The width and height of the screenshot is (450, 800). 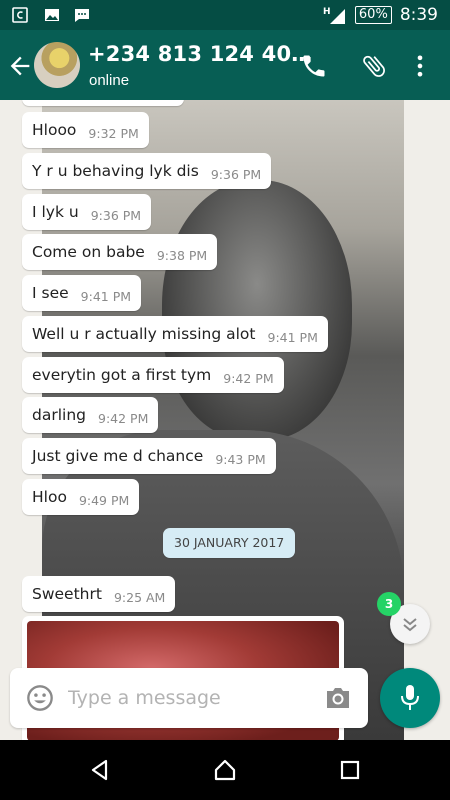 What do you see at coordinates (182, 255) in the screenshot?
I see `message-time: 9:38 PM` at bounding box center [182, 255].